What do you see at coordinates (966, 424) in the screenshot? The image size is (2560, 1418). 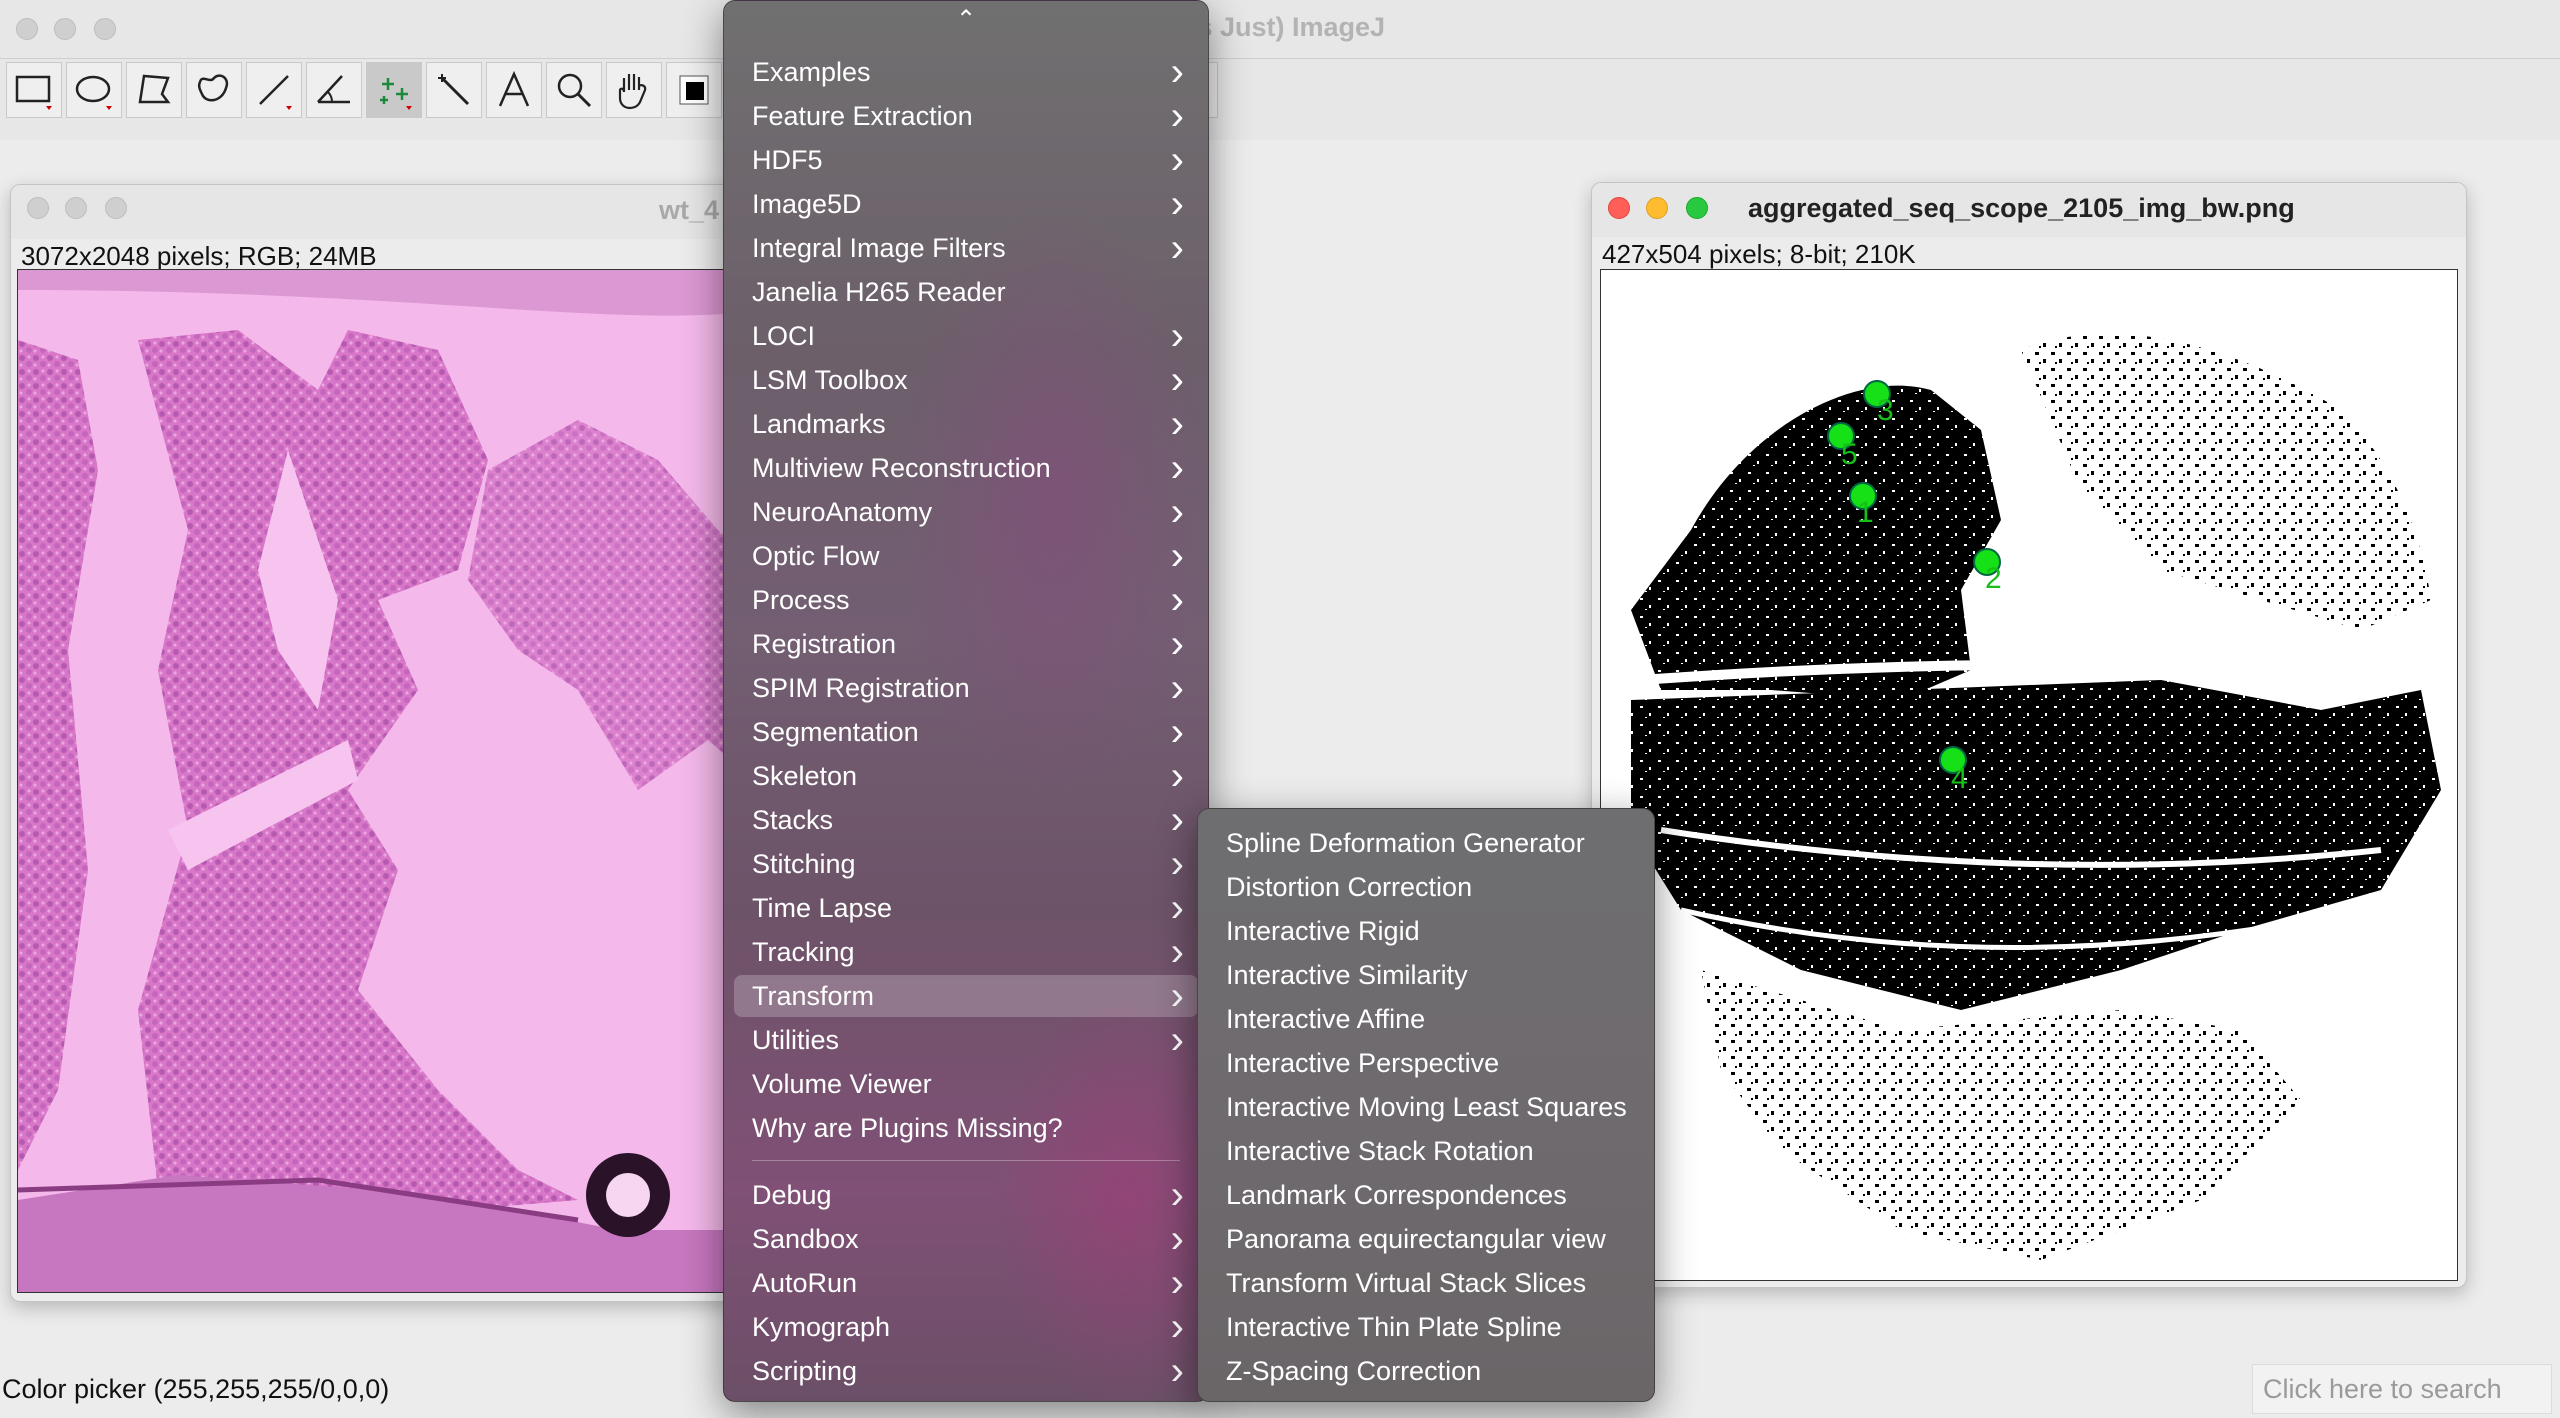 I see `menu-item: Landmarks ›` at bounding box center [966, 424].